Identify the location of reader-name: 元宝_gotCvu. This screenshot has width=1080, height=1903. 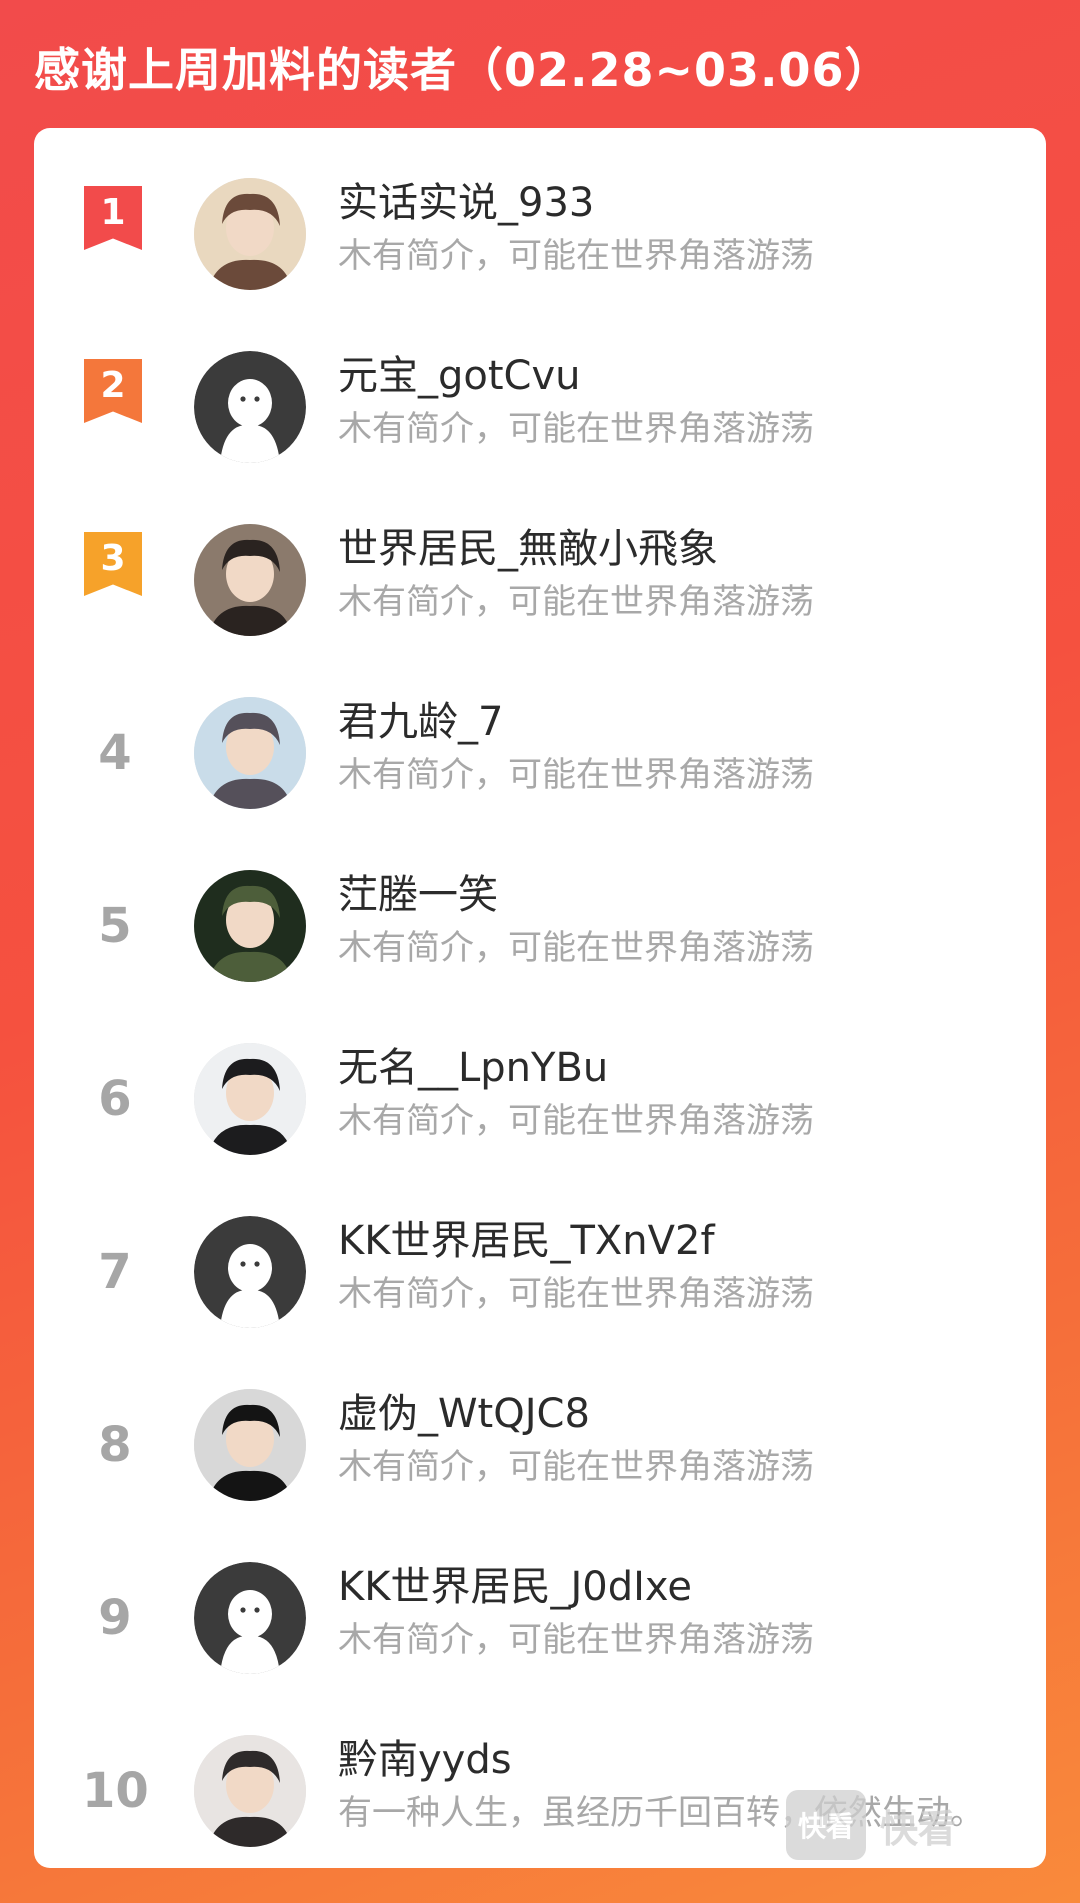
(459, 376).